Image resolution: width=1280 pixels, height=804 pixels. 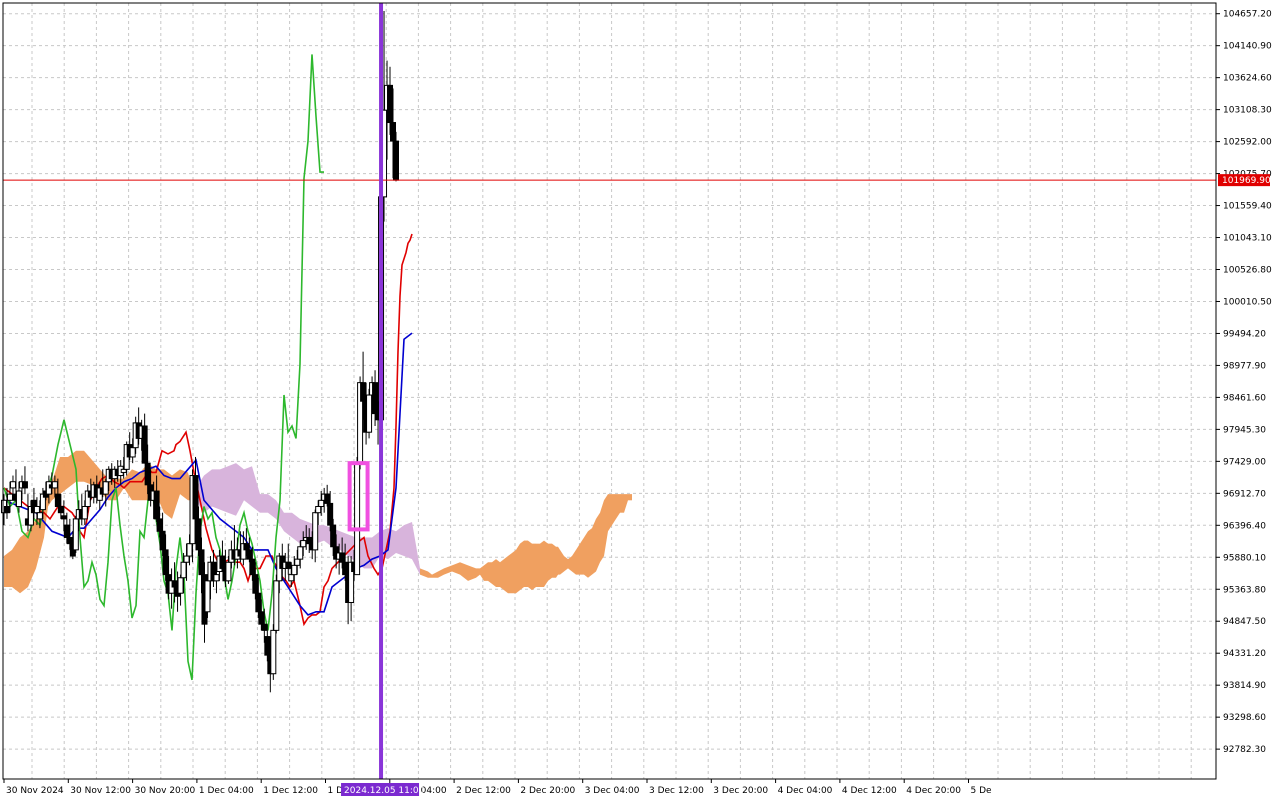 I want to click on x-tick-label: 3 Dec 12:00, so click(x=676, y=791).